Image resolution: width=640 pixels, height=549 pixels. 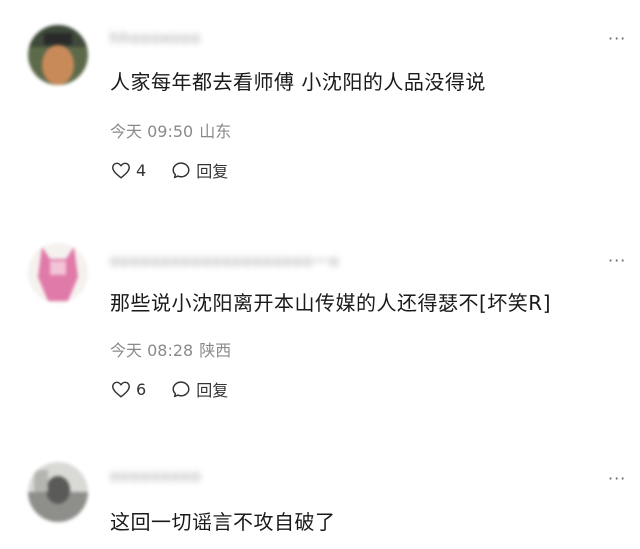 I want to click on more-options-icon: ···, so click(x=617, y=479).